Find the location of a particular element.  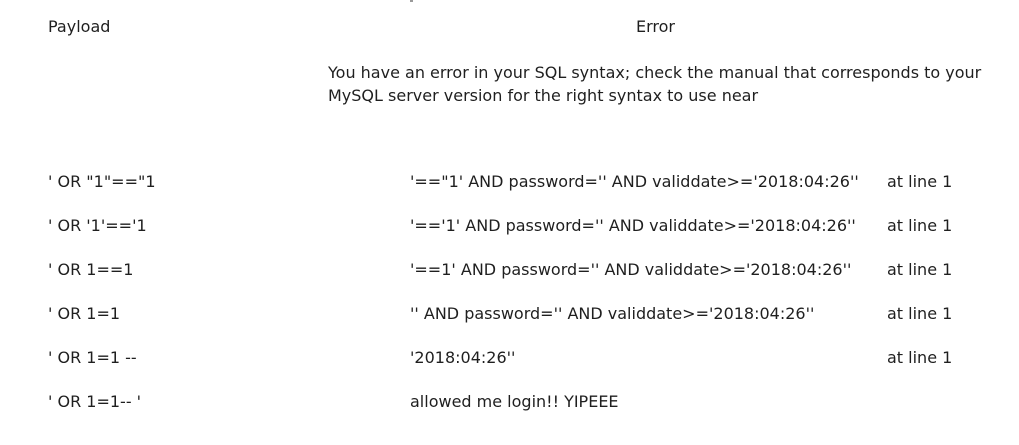

error-column-header: Error is located at coordinates (655, 26).